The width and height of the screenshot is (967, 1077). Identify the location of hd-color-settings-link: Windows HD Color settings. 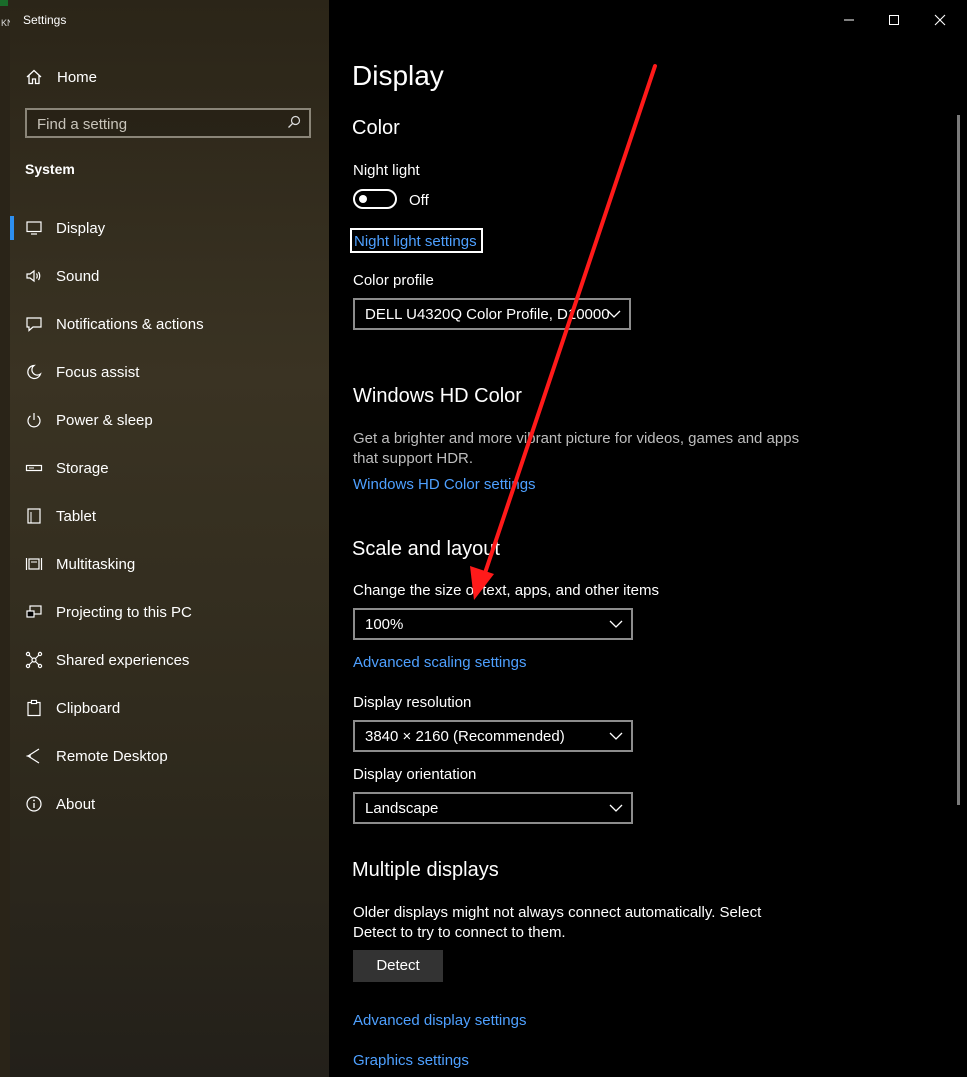
(444, 484).